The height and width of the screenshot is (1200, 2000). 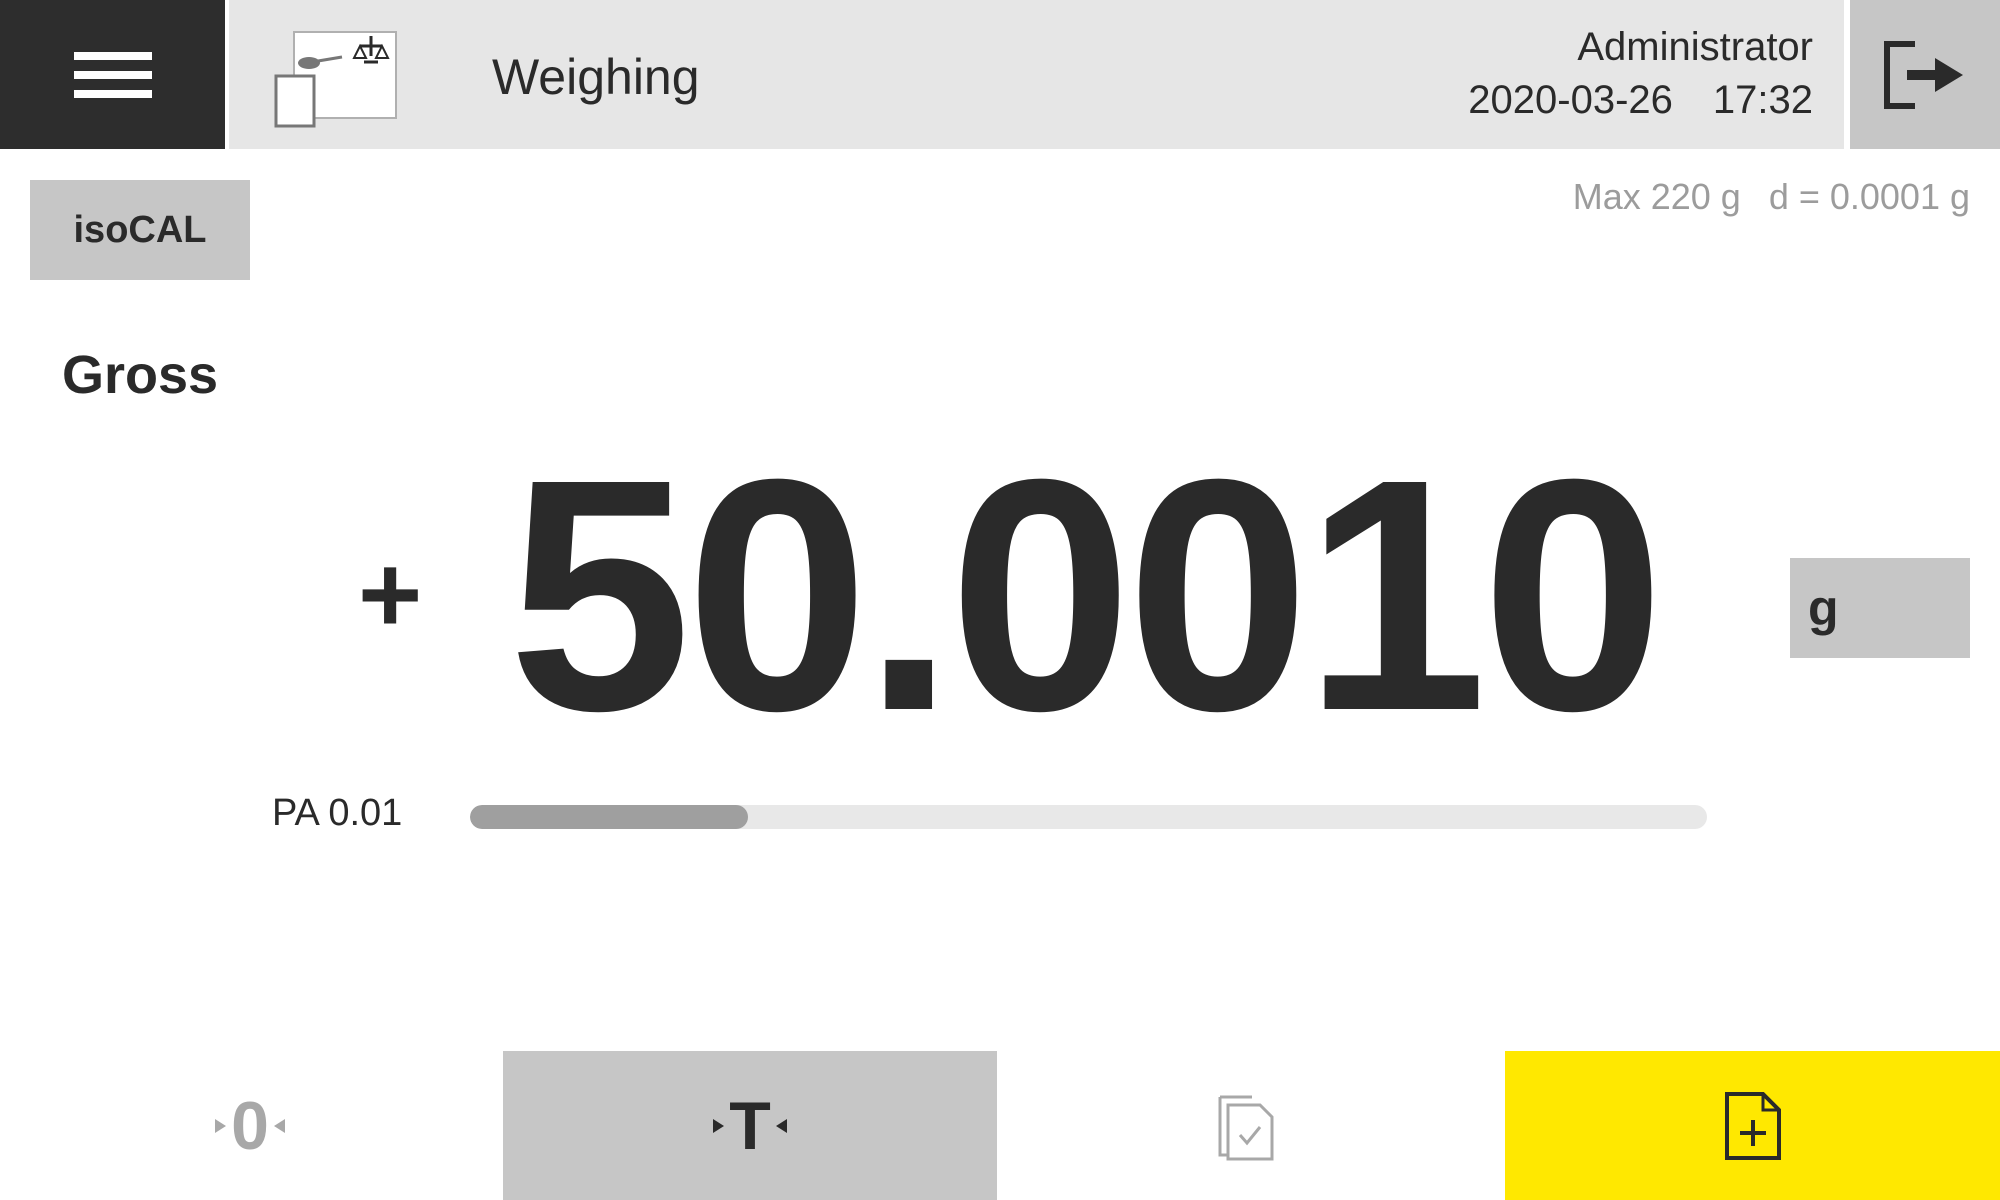 I want to click on zero-button: 0, so click(x=250, y=1125).